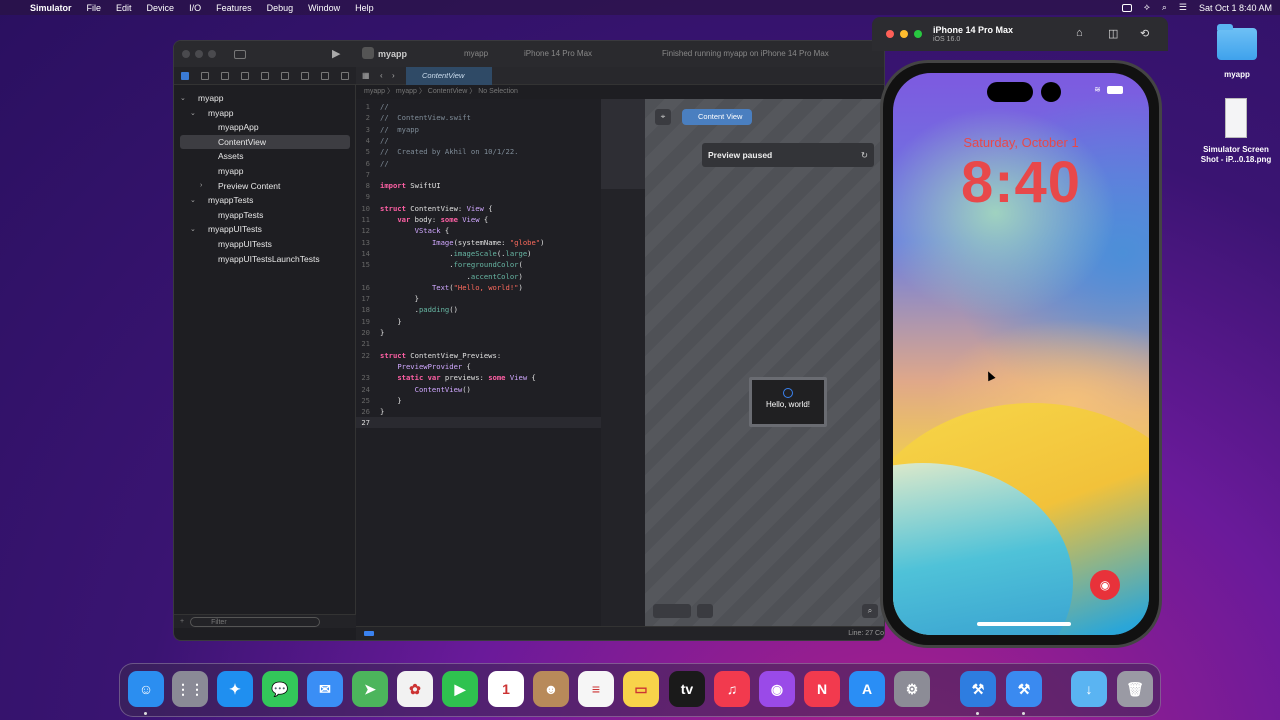 This screenshot has height=720, width=1280. I want to click on app-store-icon: A, so click(867, 689).